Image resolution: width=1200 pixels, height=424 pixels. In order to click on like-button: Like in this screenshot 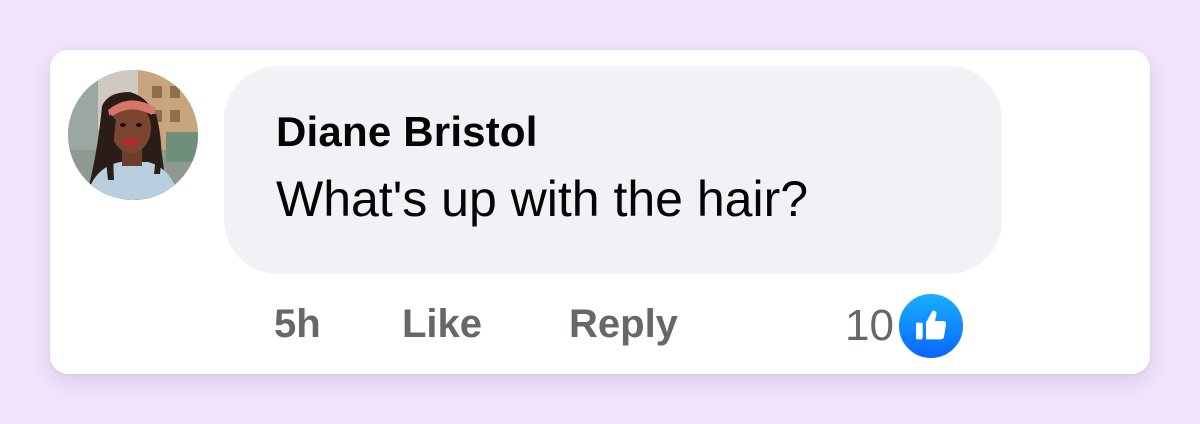, I will do `click(442, 324)`.